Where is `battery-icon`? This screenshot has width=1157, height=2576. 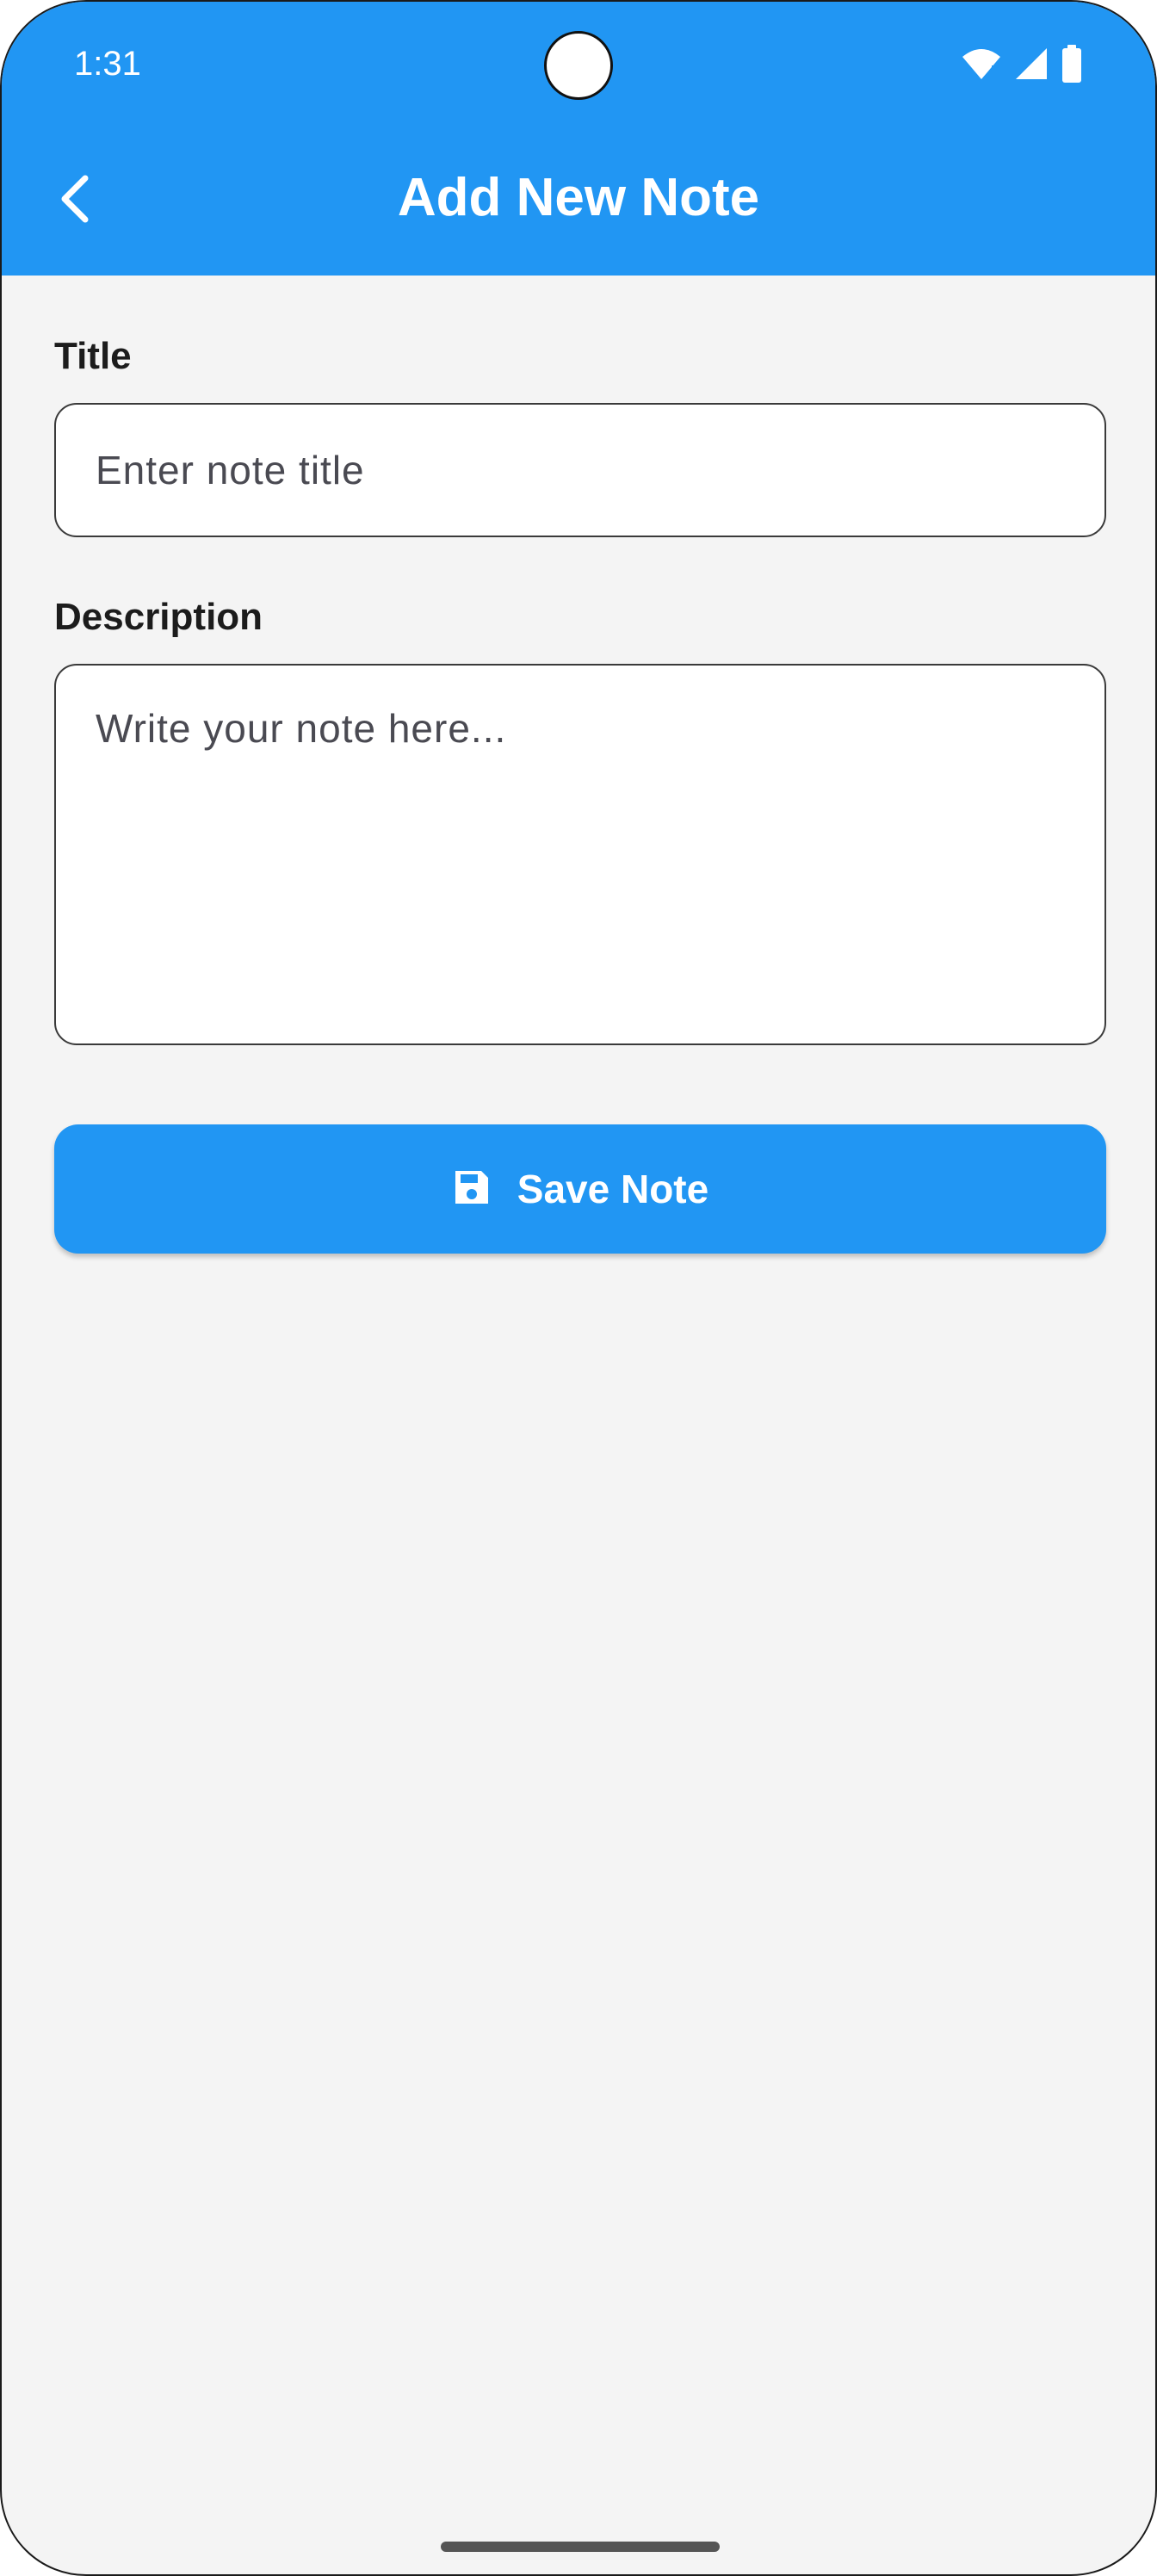 battery-icon is located at coordinates (1072, 66).